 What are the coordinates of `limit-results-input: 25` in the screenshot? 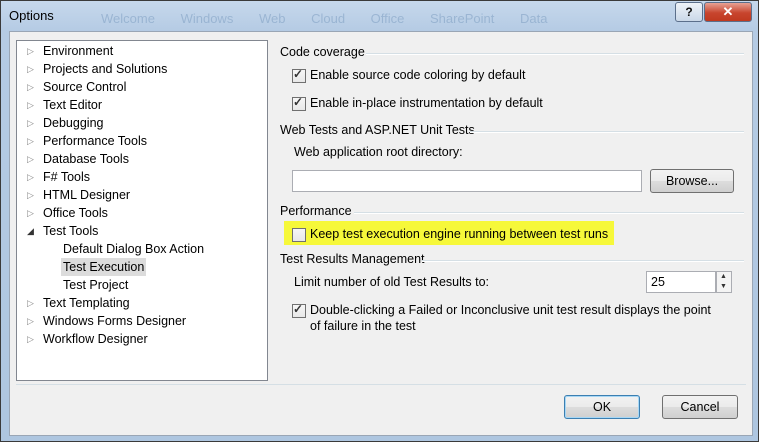 It's located at (681, 282).